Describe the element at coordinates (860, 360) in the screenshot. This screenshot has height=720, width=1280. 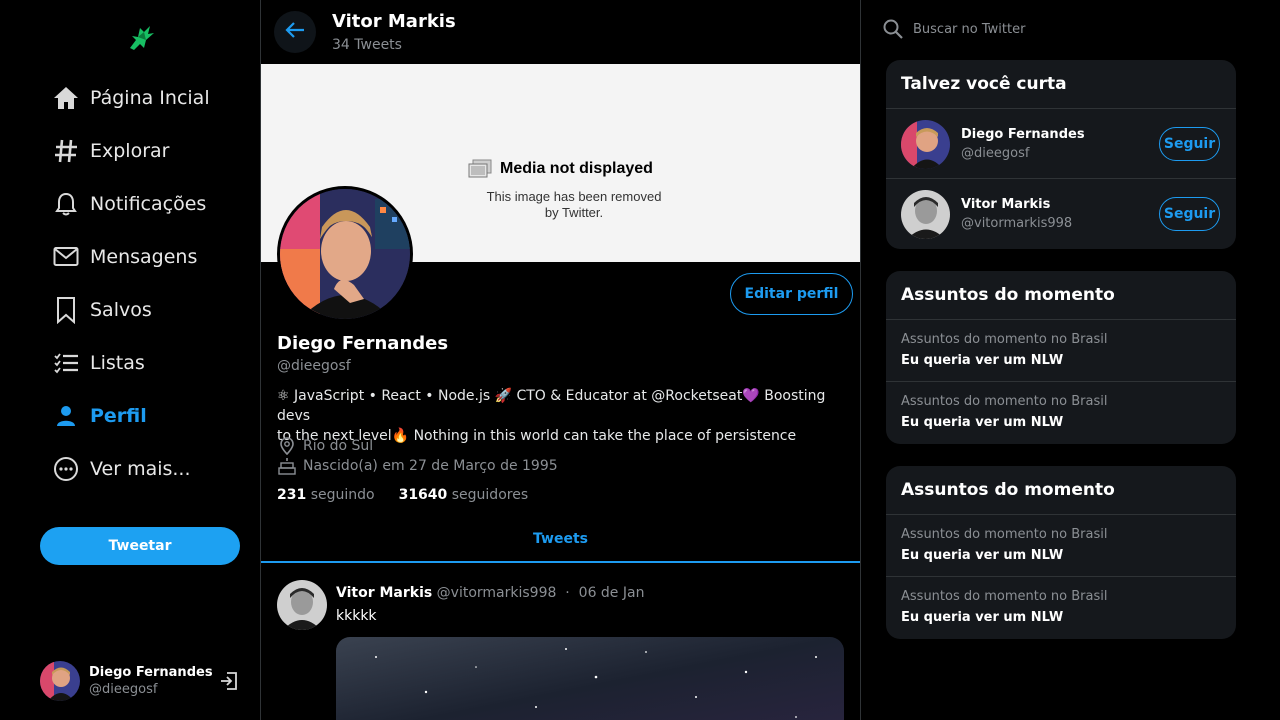
I see `divider` at that location.